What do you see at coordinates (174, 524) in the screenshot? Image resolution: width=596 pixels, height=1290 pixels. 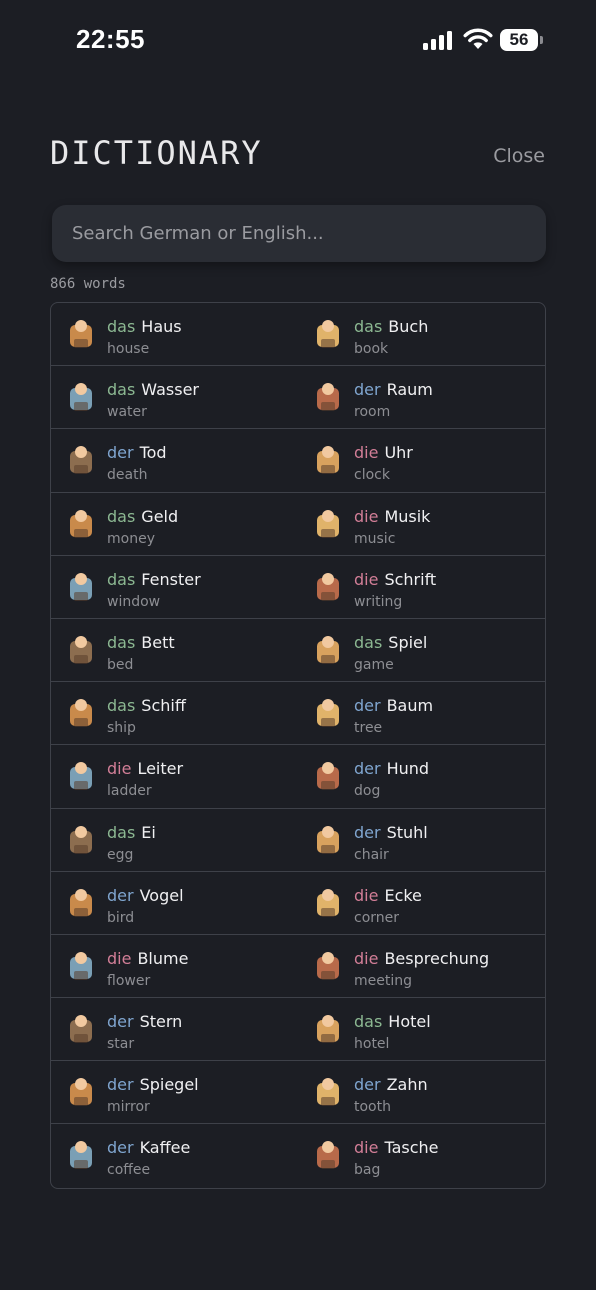 I see `word-item: das Geld money` at bounding box center [174, 524].